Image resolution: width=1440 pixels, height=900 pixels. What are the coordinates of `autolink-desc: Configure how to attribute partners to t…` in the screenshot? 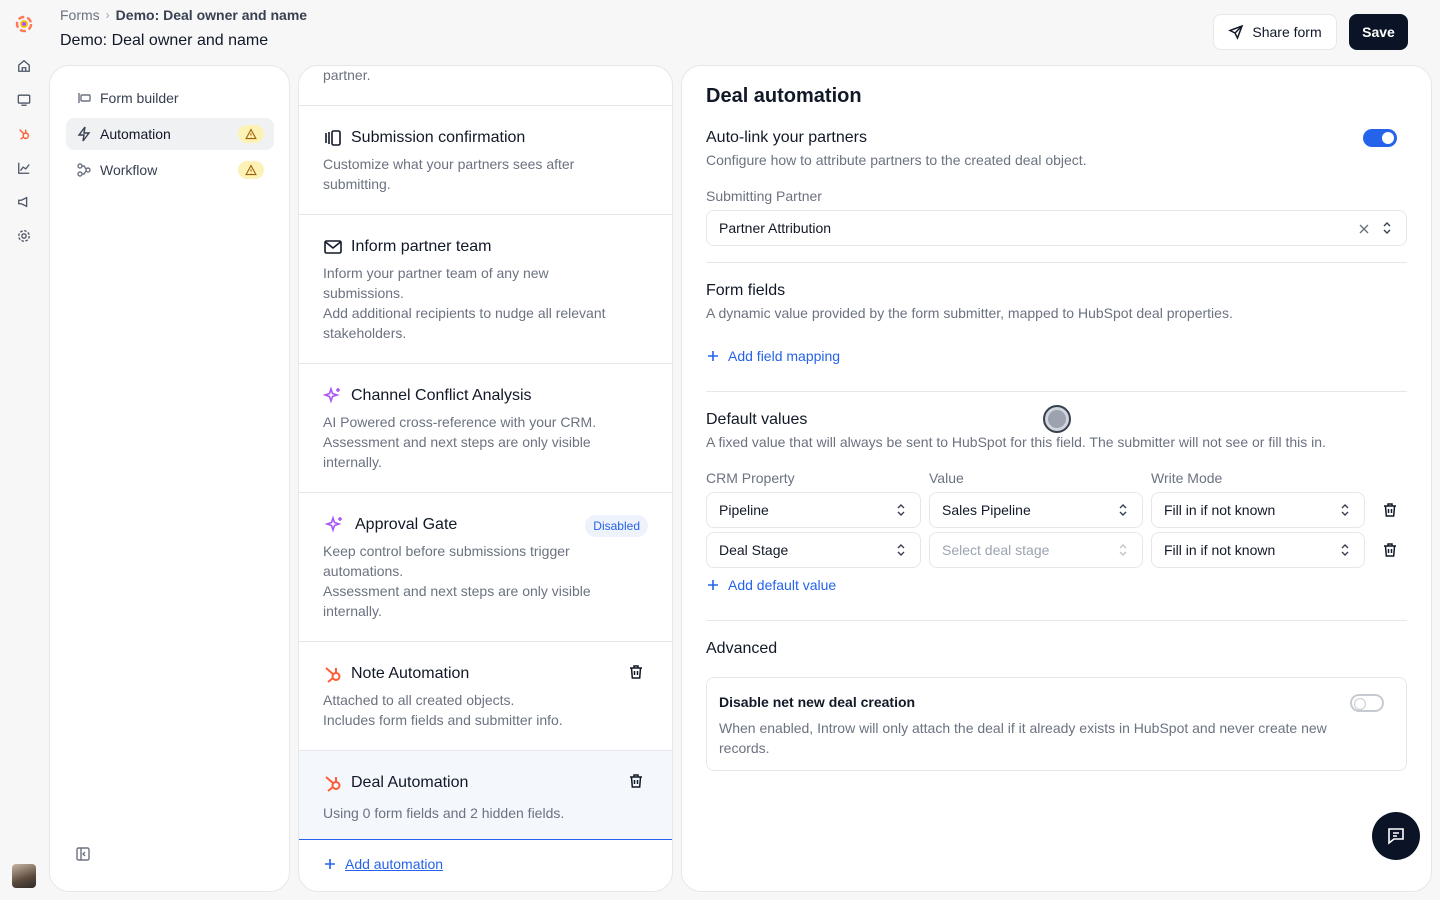 It's located at (896, 160).